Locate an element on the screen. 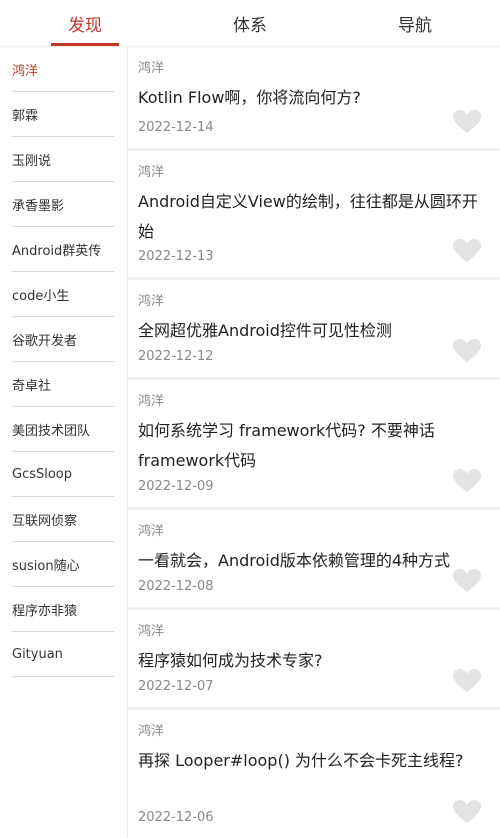 This screenshot has width=500, height=838. sidebar-item-label: 郭霖 is located at coordinates (25, 116).